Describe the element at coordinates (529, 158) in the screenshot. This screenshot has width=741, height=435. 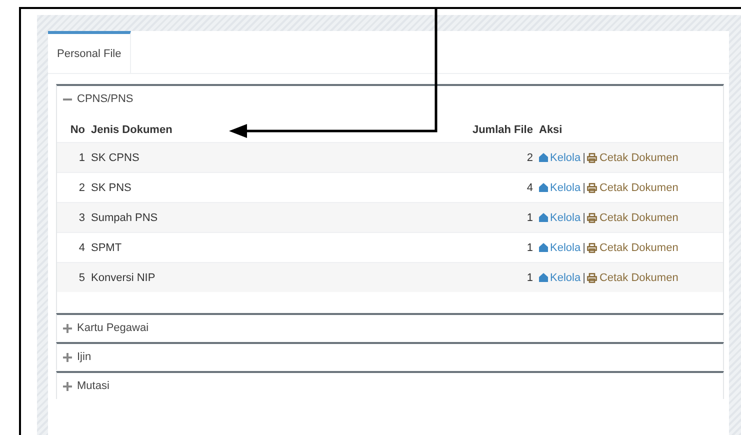
I see `file-count: 2` at that location.